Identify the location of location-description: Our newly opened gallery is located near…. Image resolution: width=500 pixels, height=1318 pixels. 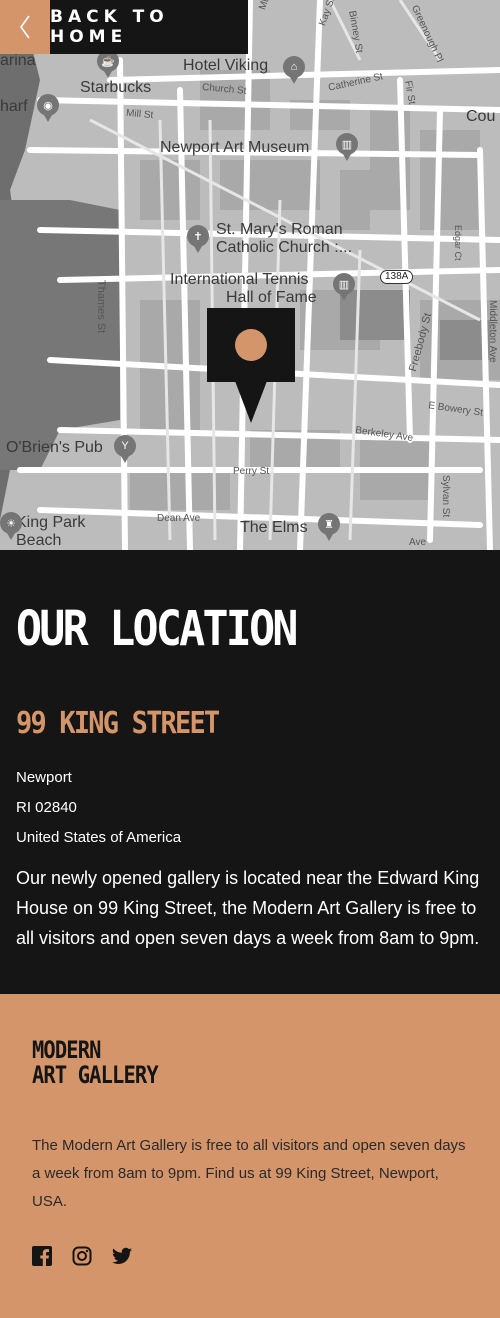
(248, 908).